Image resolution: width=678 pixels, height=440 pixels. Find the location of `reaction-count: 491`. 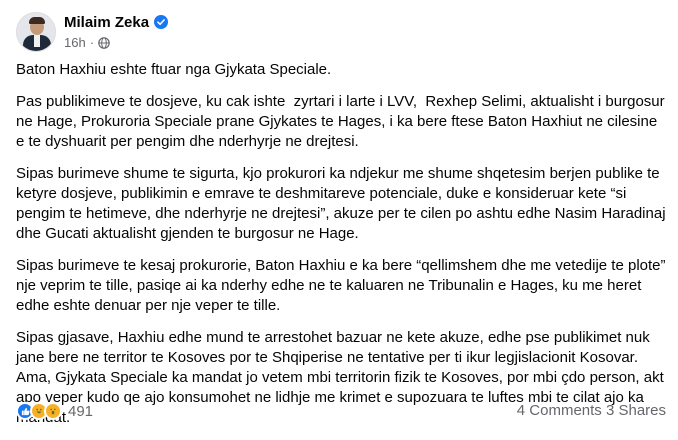

reaction-count: 491 is located at coordinates (81, 411).